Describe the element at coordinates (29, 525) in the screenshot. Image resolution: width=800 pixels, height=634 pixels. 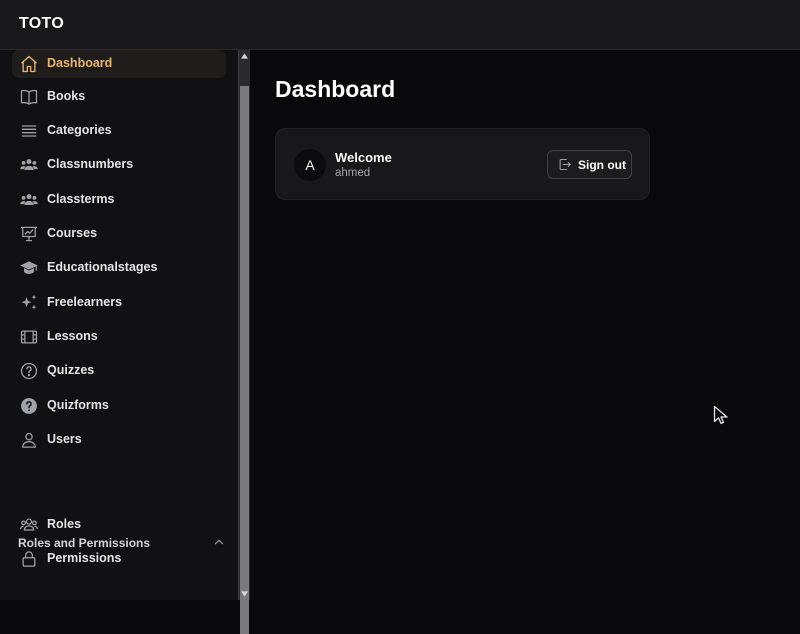
I see `users-icon` at that location.